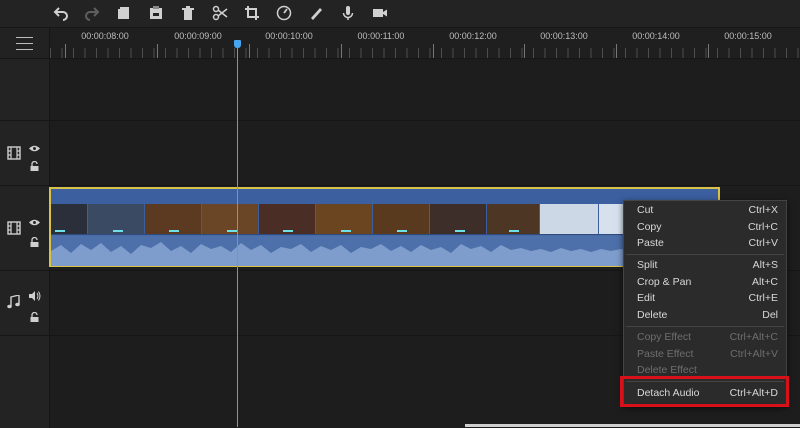 The width and height of the screenshot is (800, 428). What do you see at coordinates (705, 354) in the screenshot?
I see `menu-item-paste-effect: Paste Effect Ctrl+Alt+V` at bounding box center [705, 354].